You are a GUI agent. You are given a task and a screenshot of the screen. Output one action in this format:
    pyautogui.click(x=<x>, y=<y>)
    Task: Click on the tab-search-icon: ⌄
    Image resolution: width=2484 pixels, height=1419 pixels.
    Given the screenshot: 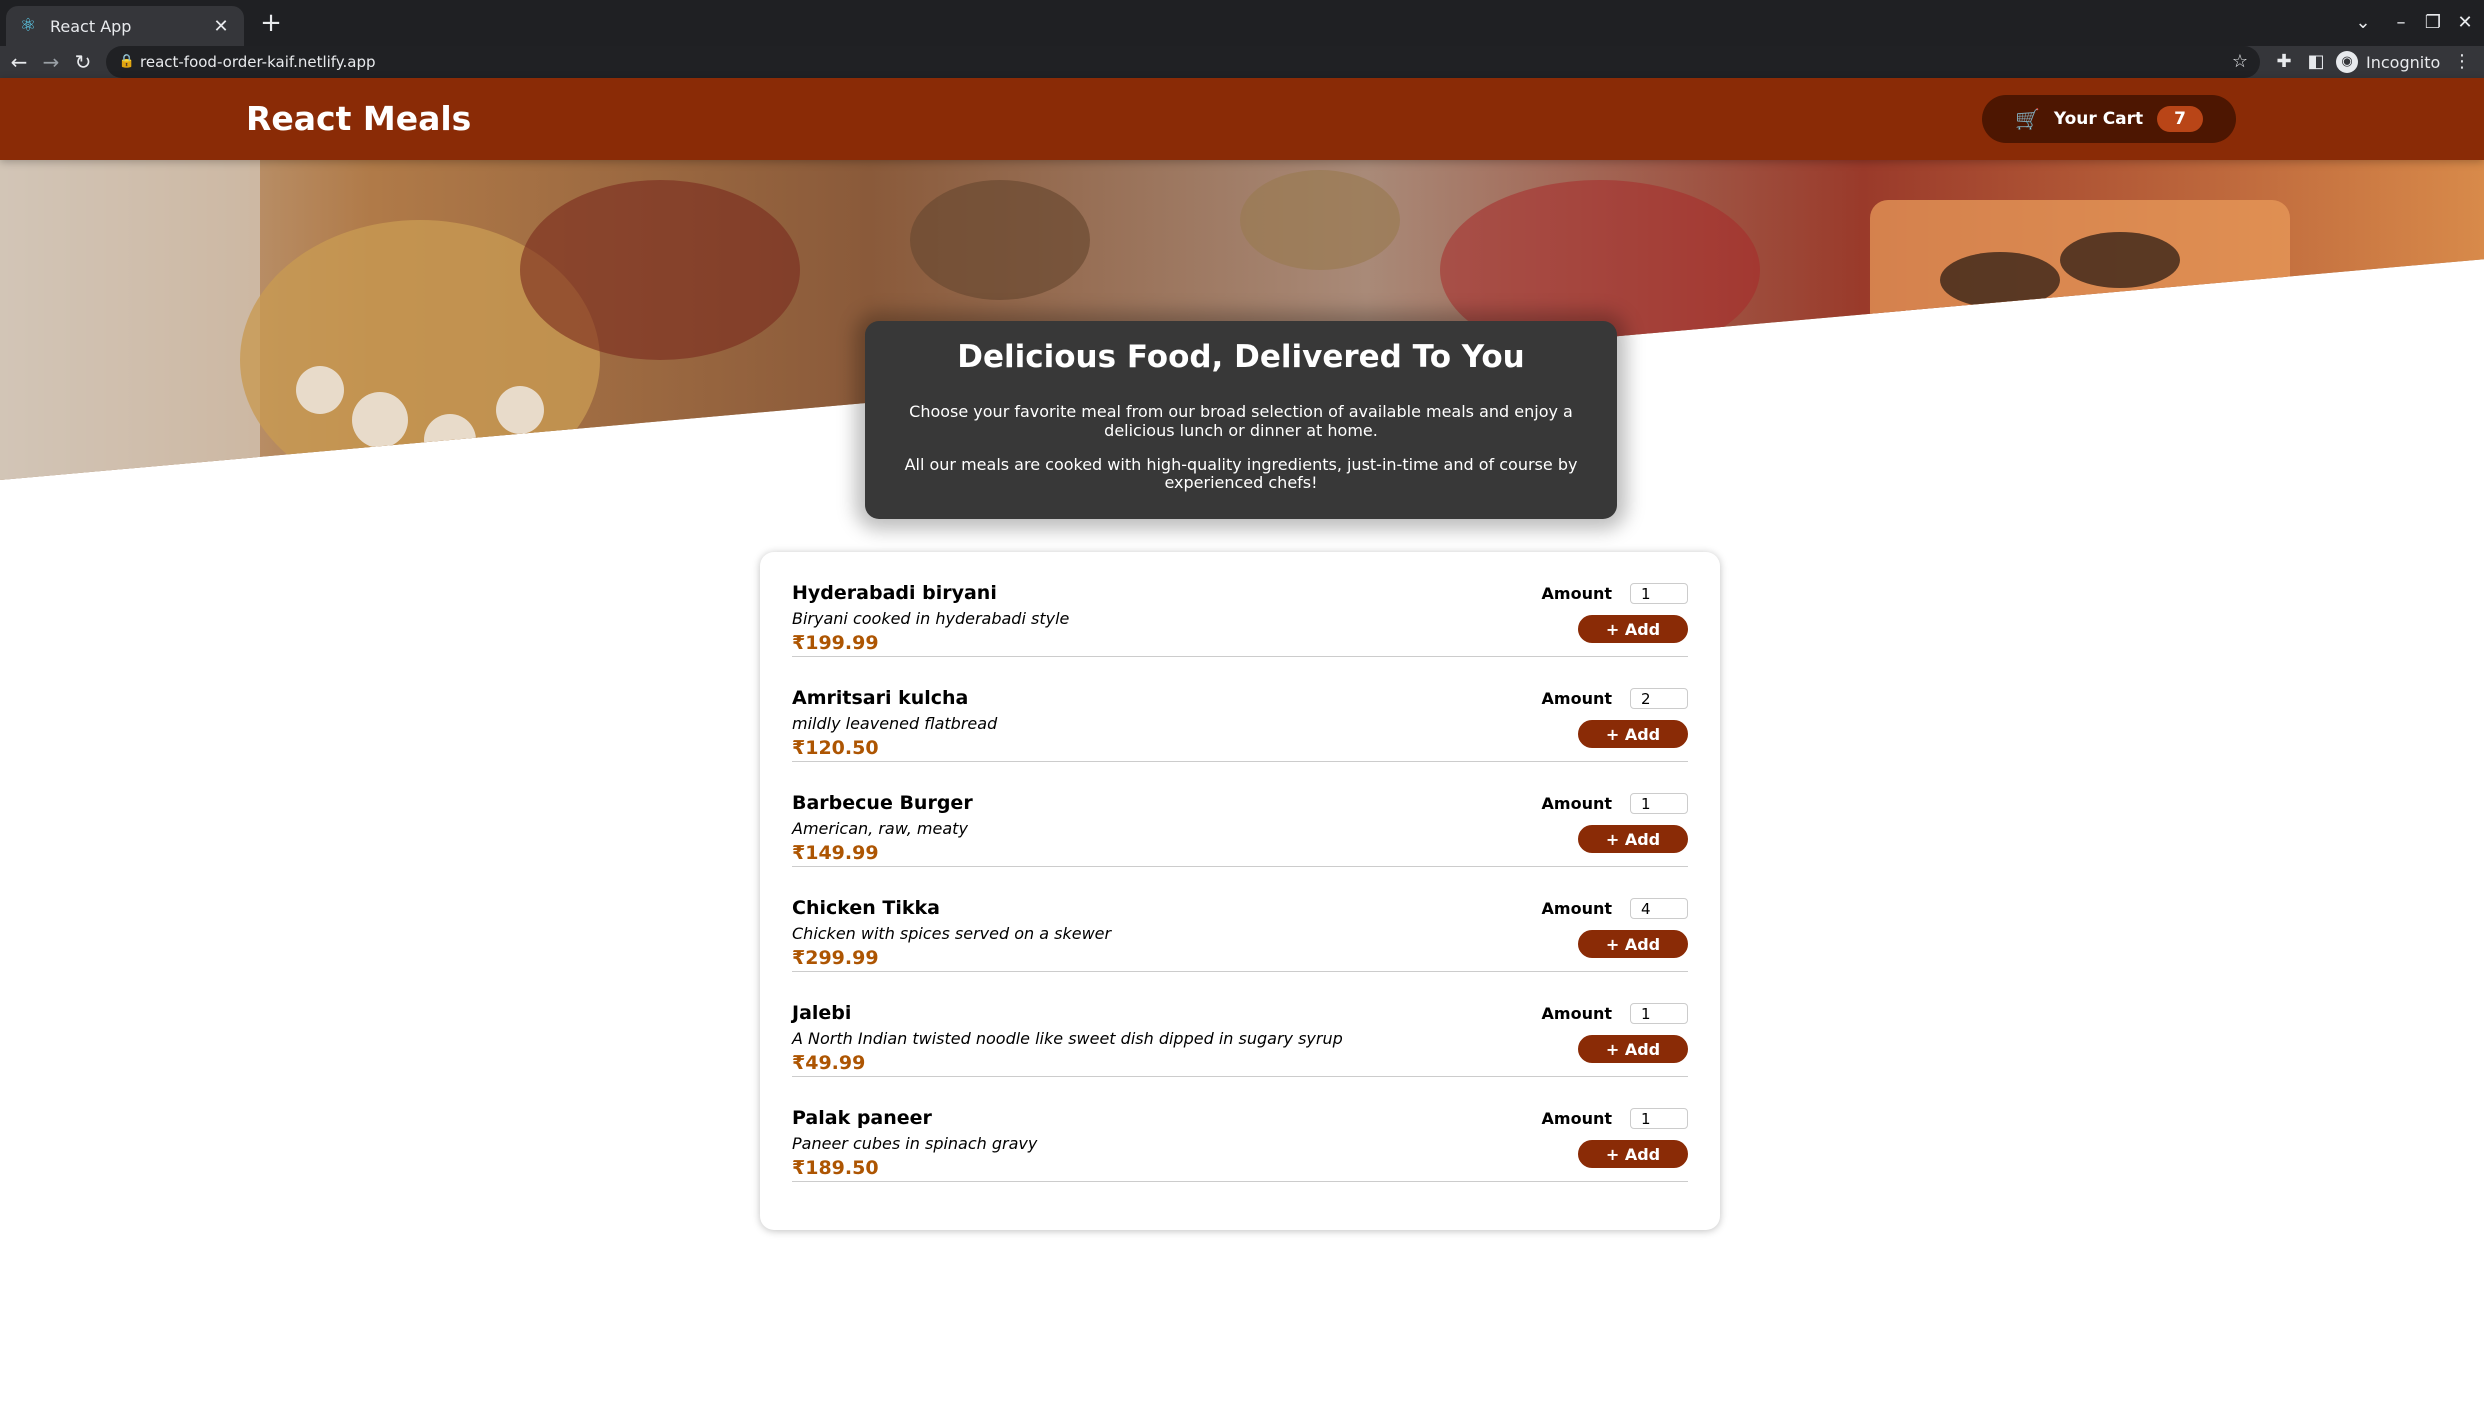 What is the action you would take?
    pyautogui.click(x=2363, y=23)
    